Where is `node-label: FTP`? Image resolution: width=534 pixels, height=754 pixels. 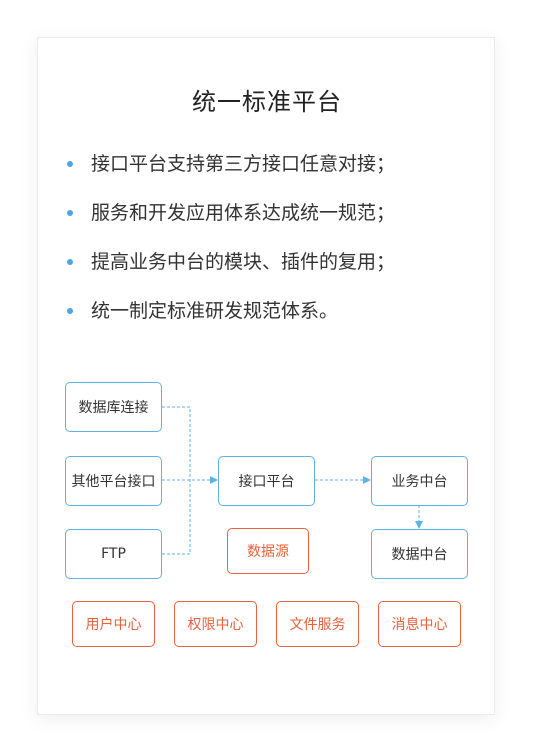 node-label: FTP is located at coordinates (113, 554).